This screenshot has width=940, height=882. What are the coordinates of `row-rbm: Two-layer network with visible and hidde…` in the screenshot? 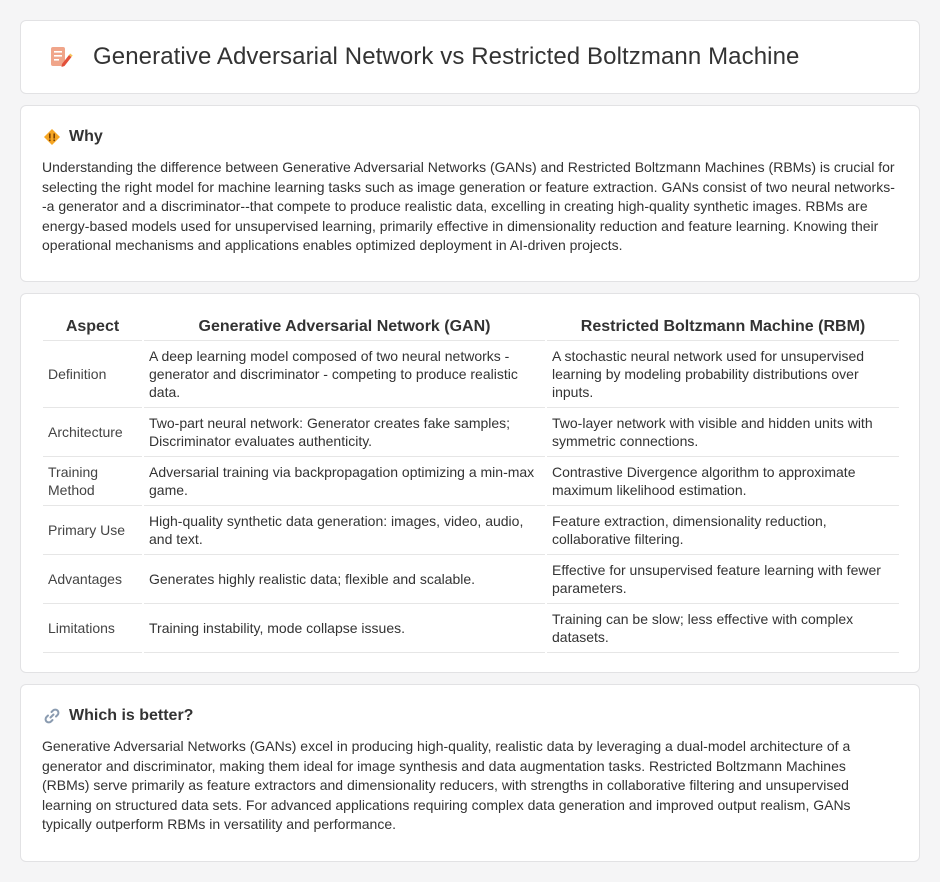 It's located at (722, 432).